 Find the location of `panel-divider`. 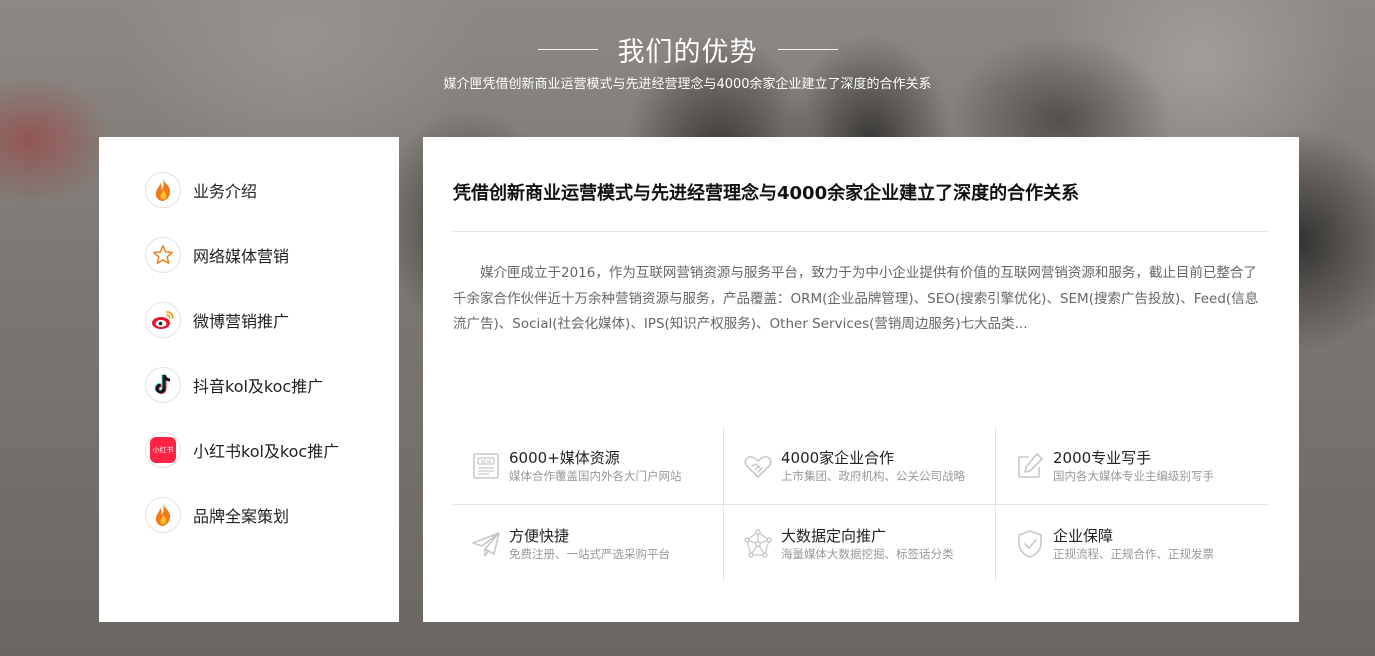

panel-divider is located at coordinates (861, 231).